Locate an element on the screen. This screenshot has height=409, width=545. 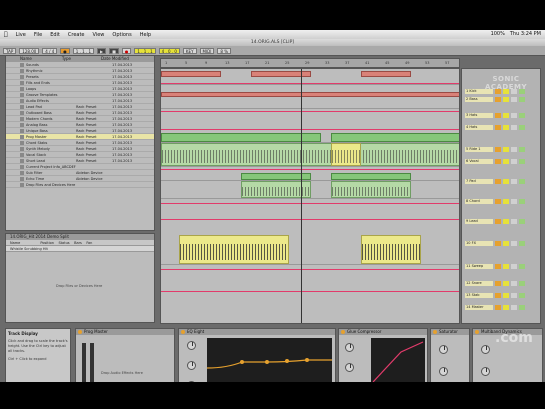
clip-row: Whistle Scrubbing Hit is located at coordinates (80, 249).